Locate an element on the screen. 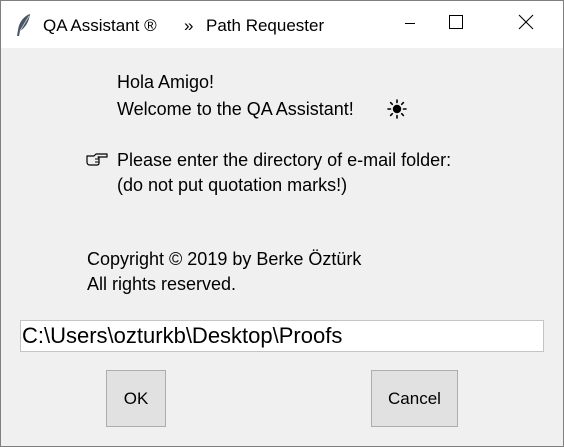 This screenshot has height=447, width=564. ok-button: OK is located at coordinates (136, 398).